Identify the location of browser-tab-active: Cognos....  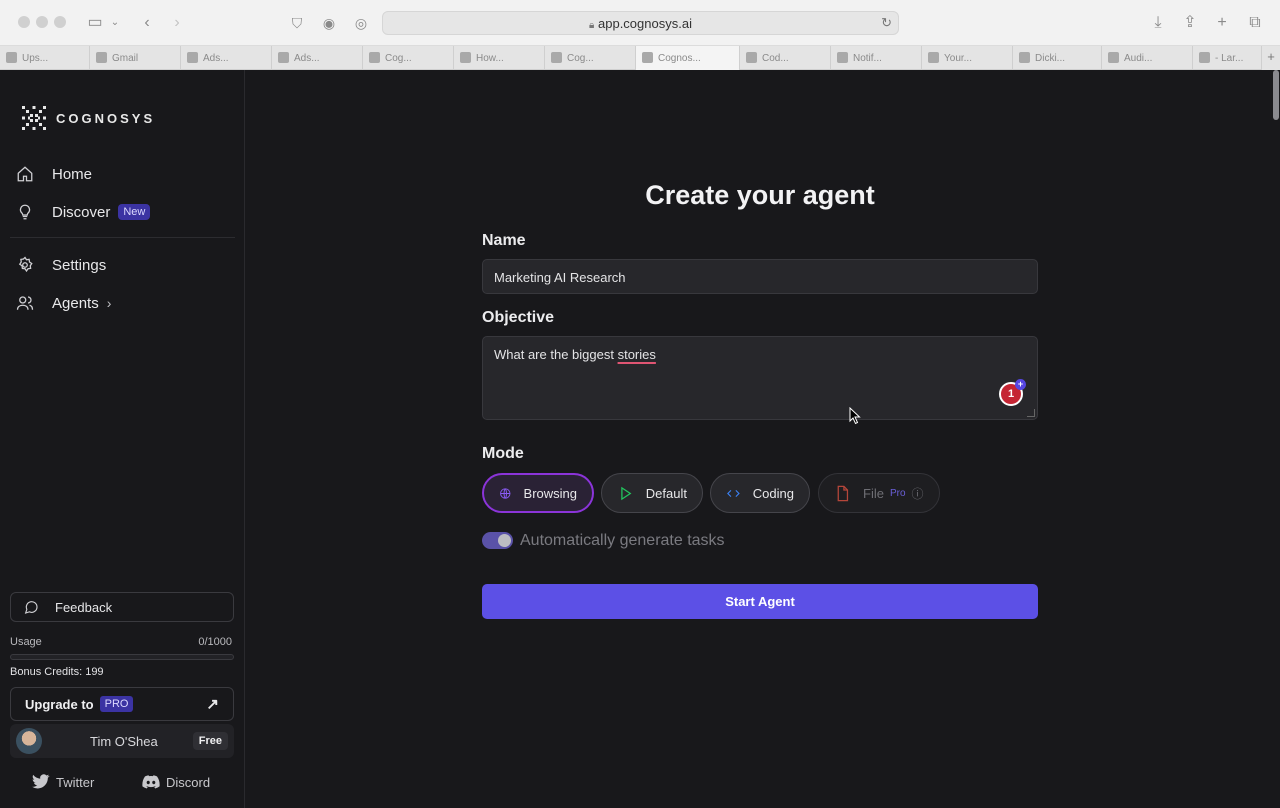
(688, 58).